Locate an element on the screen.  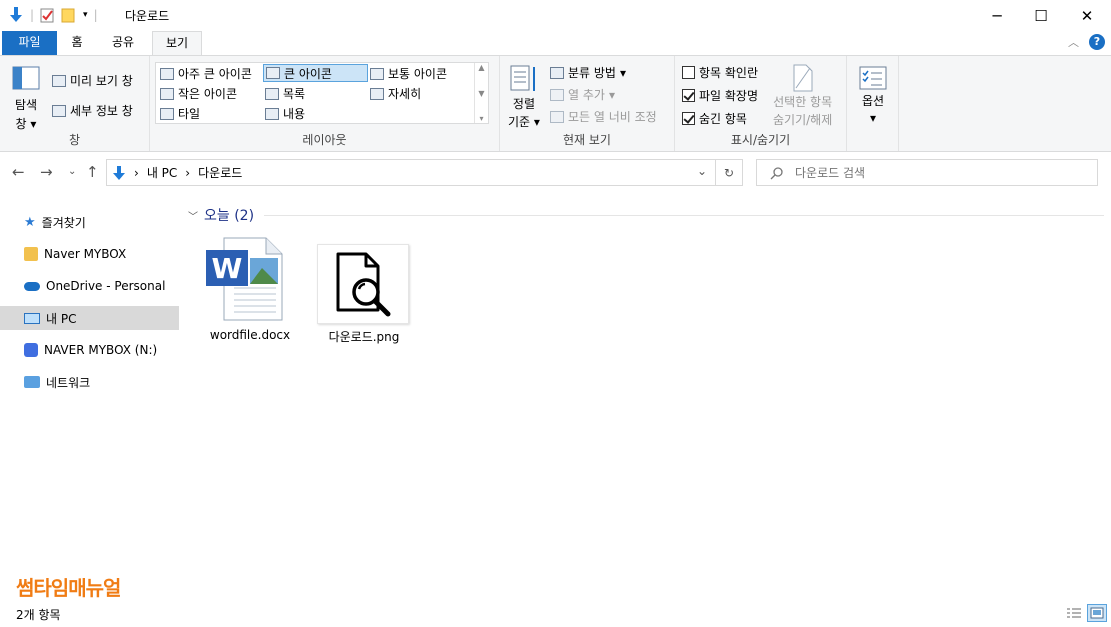
large-icons-view-toggle is located at coordinates (1097, 613).